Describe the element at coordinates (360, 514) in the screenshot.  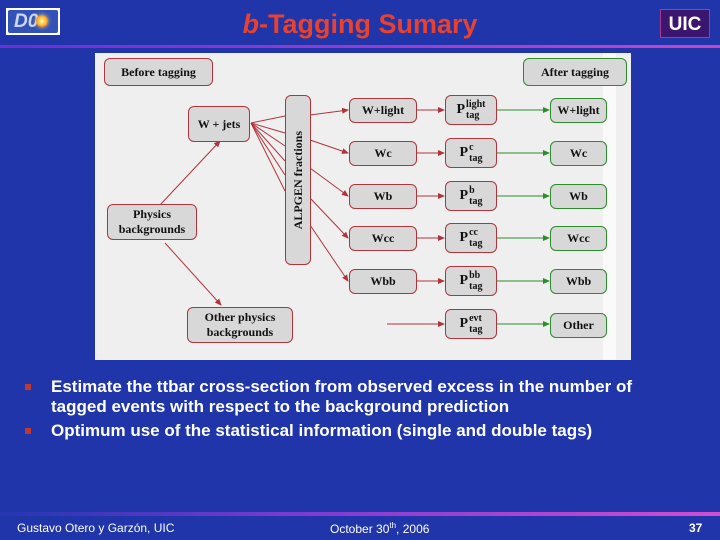
I see `bottom-divider` at that location.